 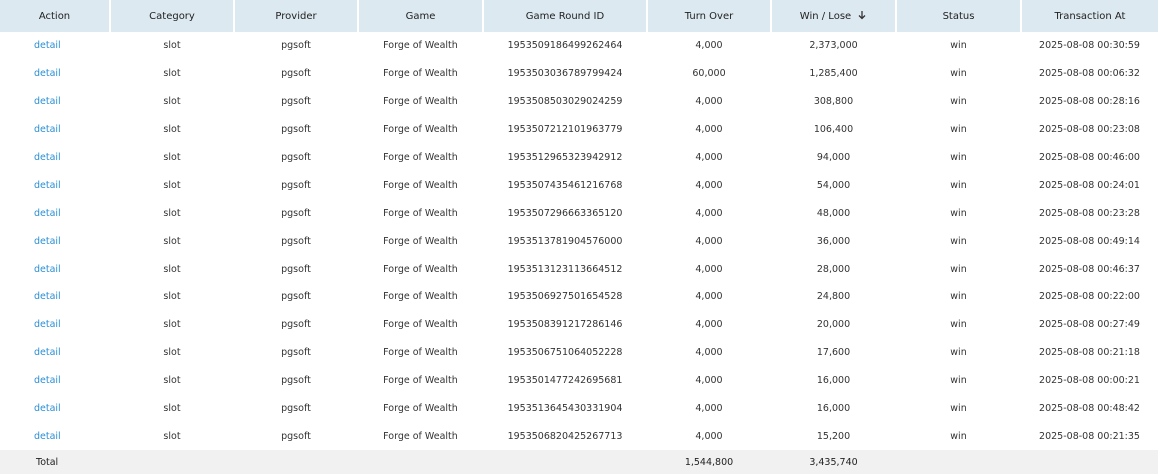 I want to click on total-row: Total 1,544,800 3,435,740, so click(x=579, y=462).